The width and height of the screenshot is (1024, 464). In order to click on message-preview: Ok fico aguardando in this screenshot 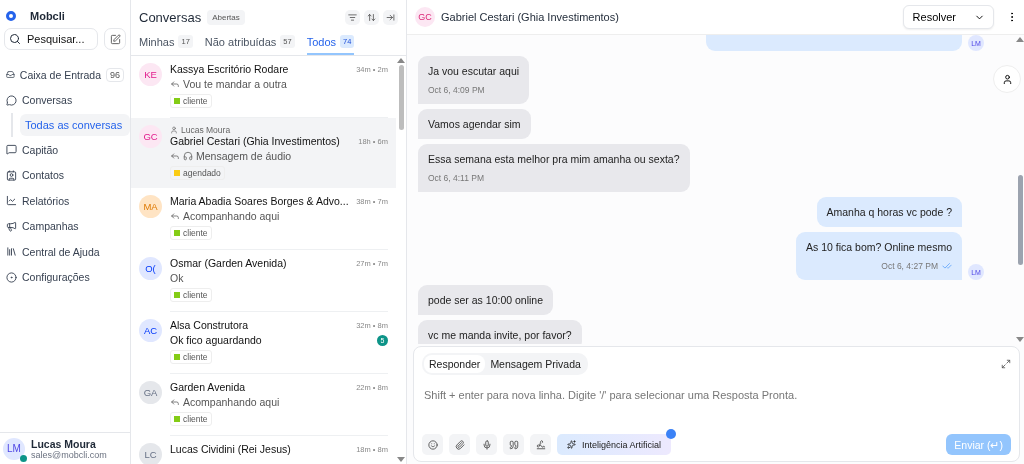, I will do `click(216, 340)`.